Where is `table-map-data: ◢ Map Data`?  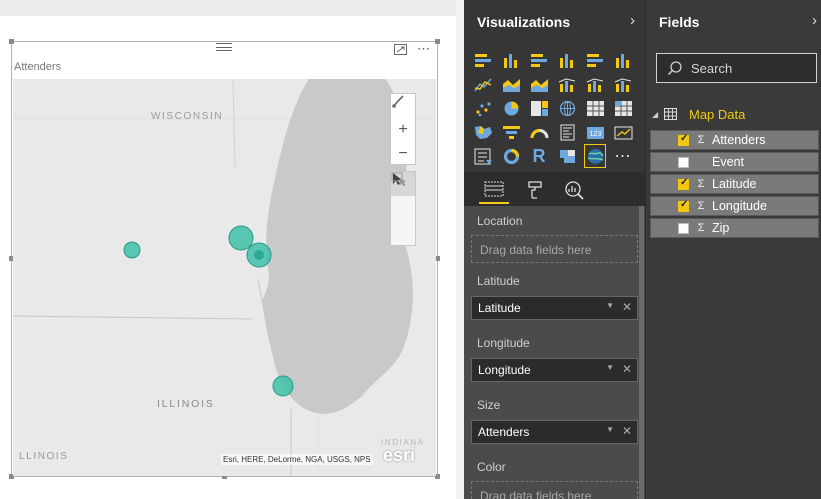 table-map-data: ◢ Map Data is located at coordinates (734, 114).